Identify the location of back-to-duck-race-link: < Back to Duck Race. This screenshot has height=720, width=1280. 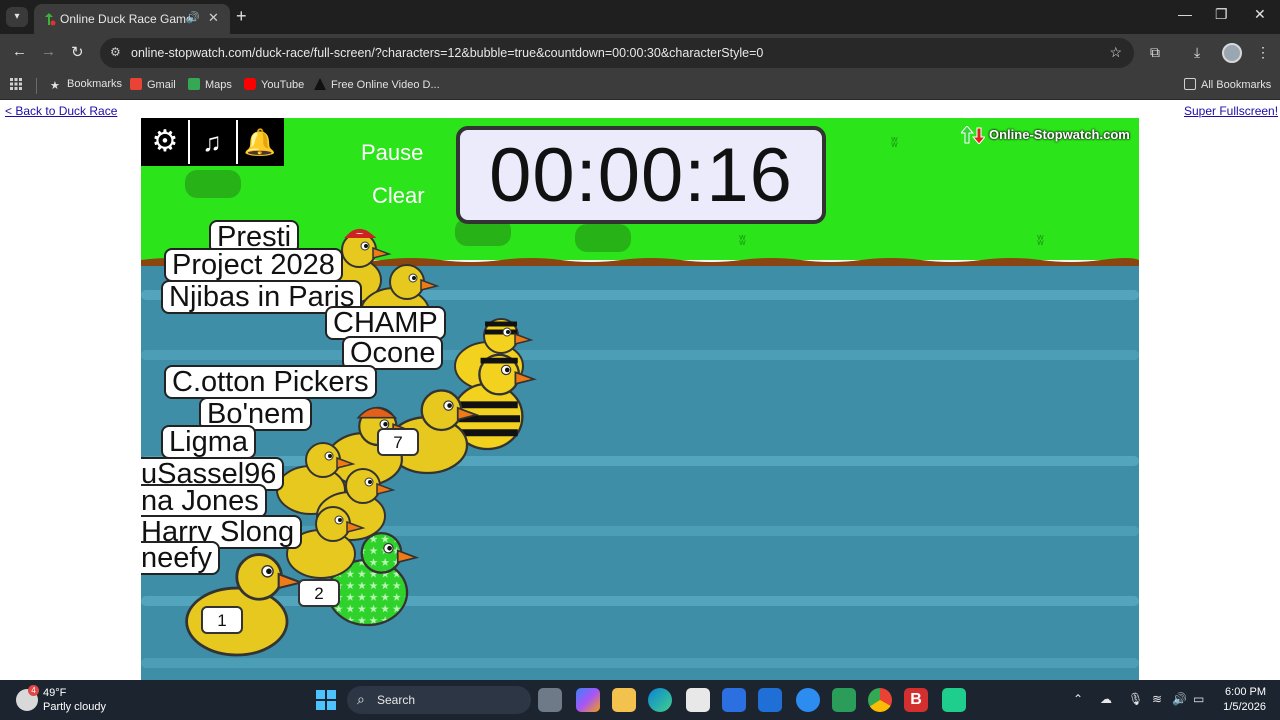
(61, 111).